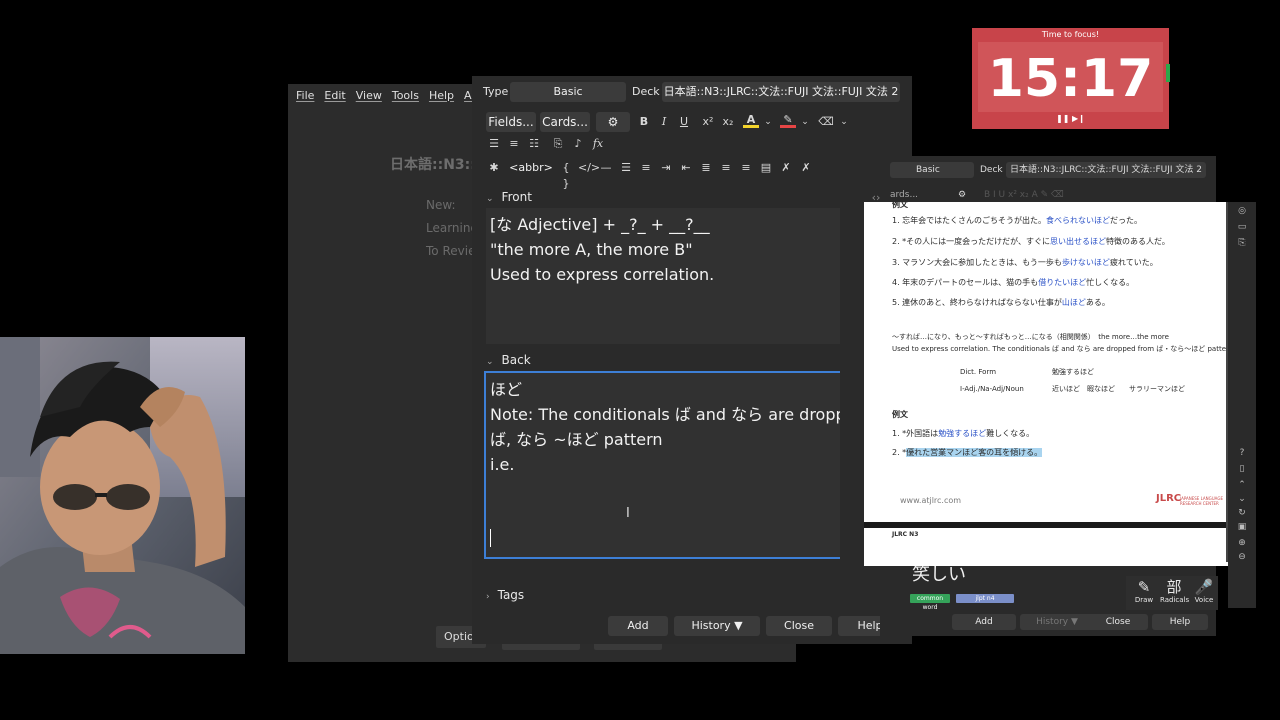  Describe the element at coordinates (746, 168) in the screenshot. I see `align-right-icon: ≡` at that location.